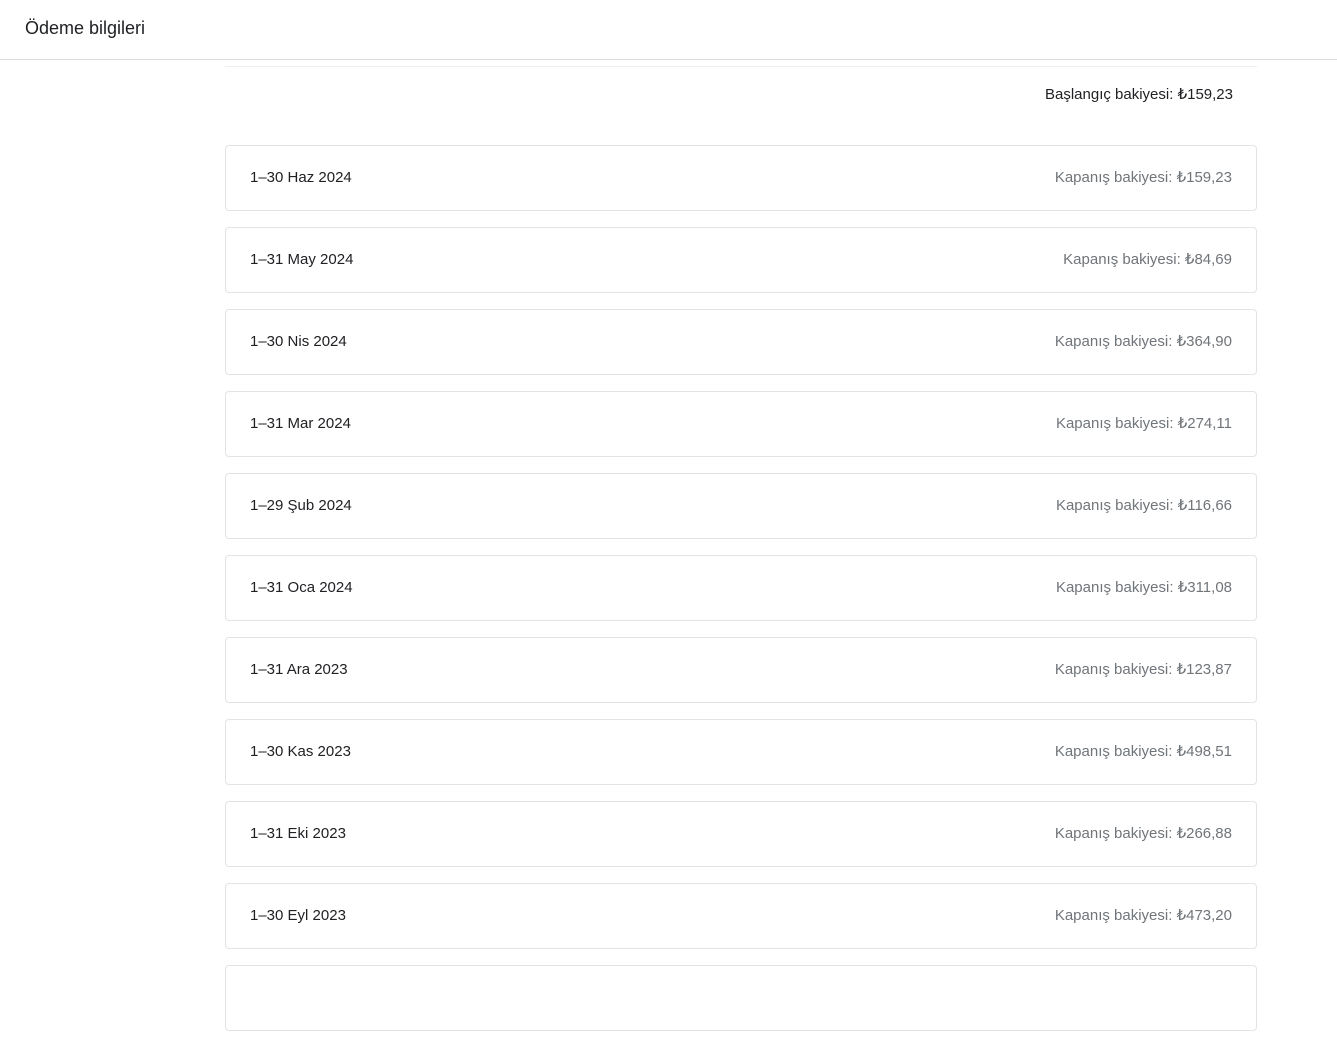 The width and height of the screenshot is (1337, 1047). I want to click on statement-period: 1–30 Kas 2023, so click(300, 751).